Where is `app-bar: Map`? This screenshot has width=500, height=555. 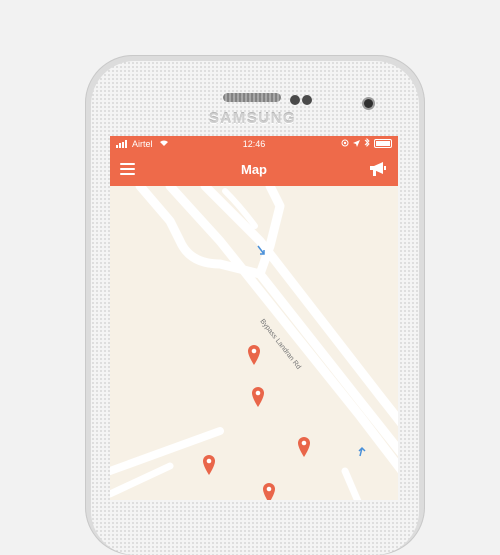 app-bar: Map is located at coordinates (254, 169).